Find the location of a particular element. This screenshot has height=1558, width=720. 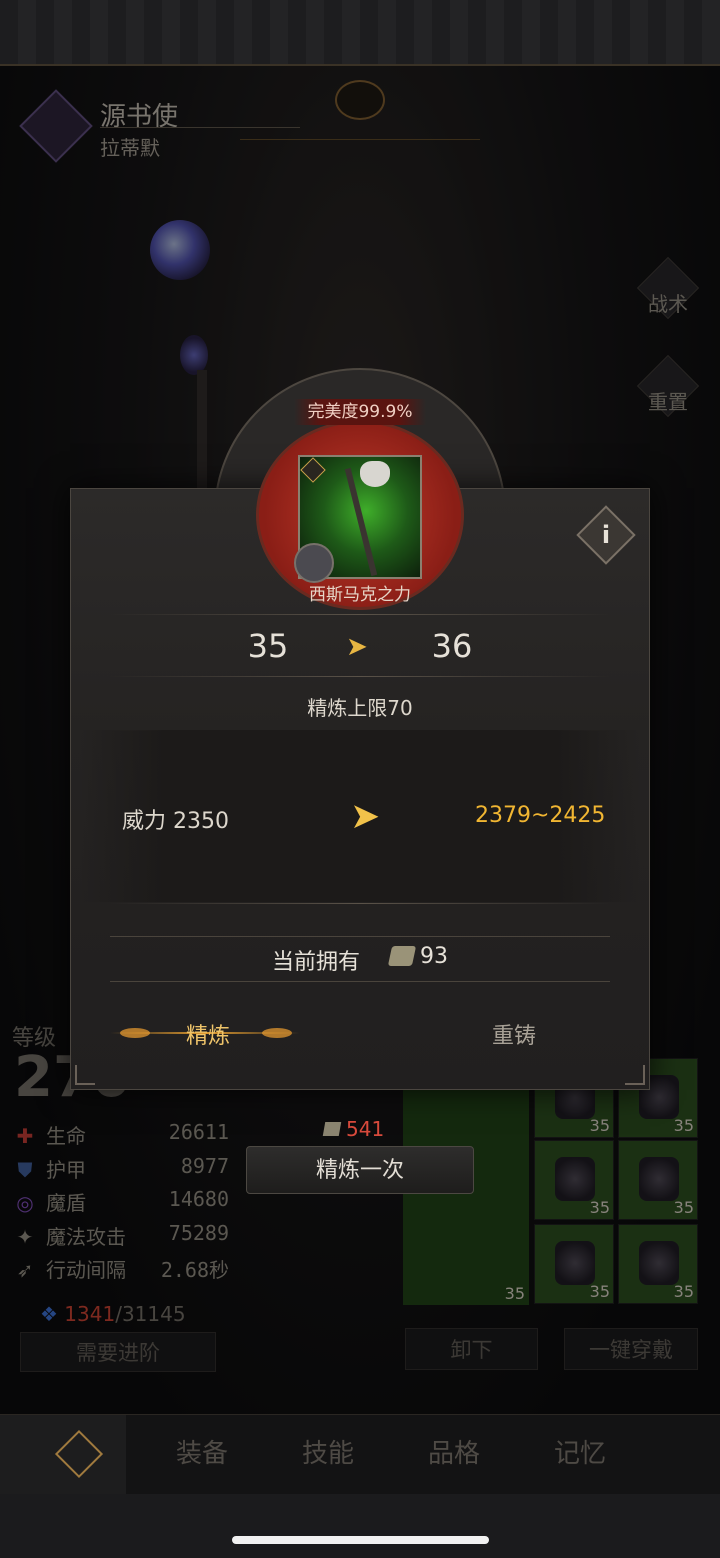

refine-cost: 541 is located at coordinates (353, 1129).